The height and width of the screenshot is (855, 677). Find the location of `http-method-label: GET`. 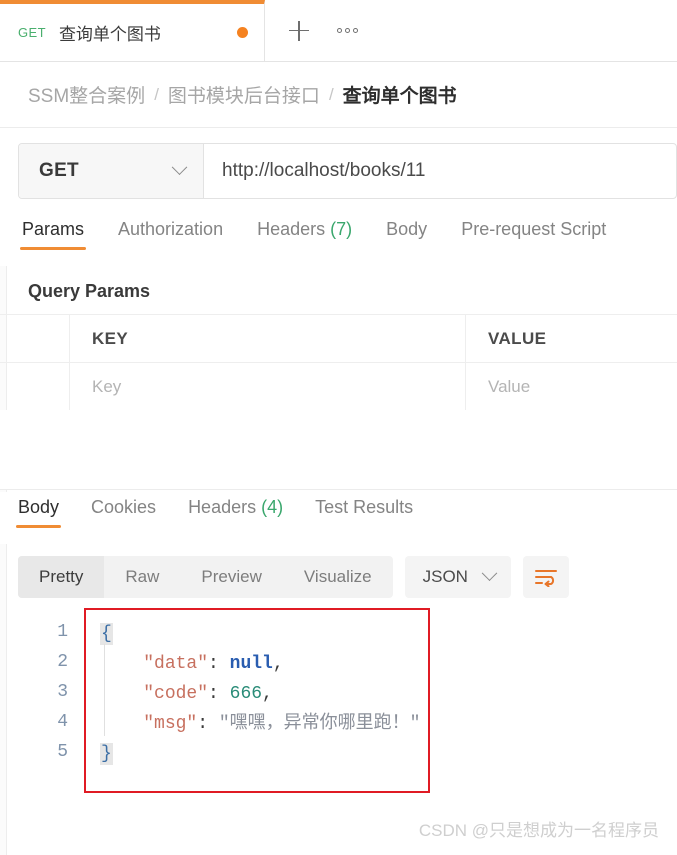

http-method-label: GET is located at coordinates (59, 170).